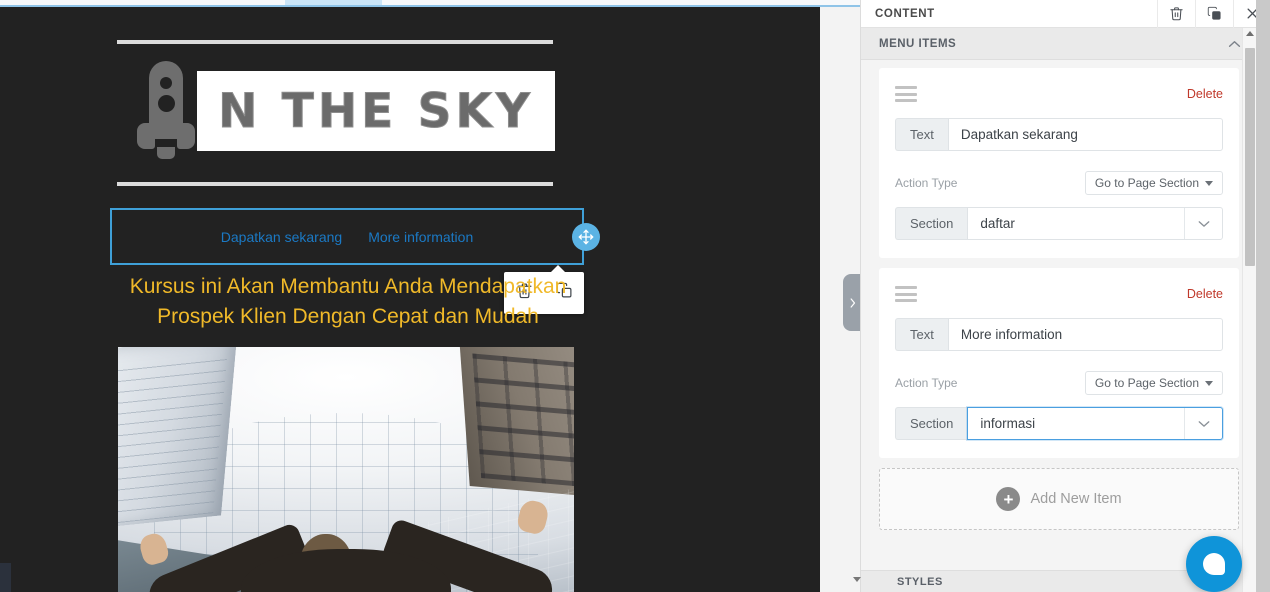  I want to click on logo-rule-bottom, so click(335, 184).